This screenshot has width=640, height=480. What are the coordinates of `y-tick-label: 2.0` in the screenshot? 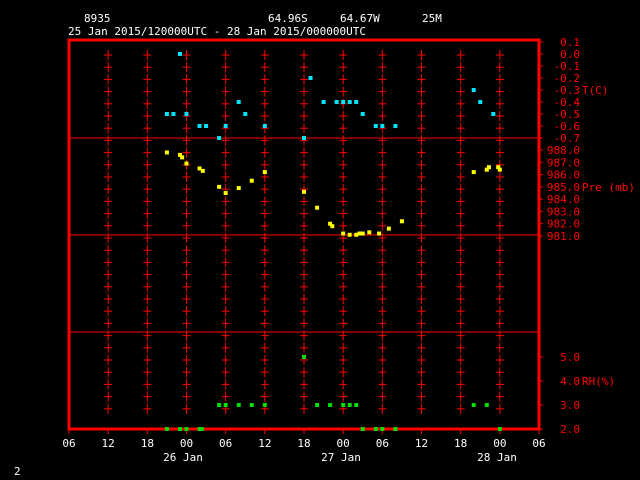 It's located at (570, 429).